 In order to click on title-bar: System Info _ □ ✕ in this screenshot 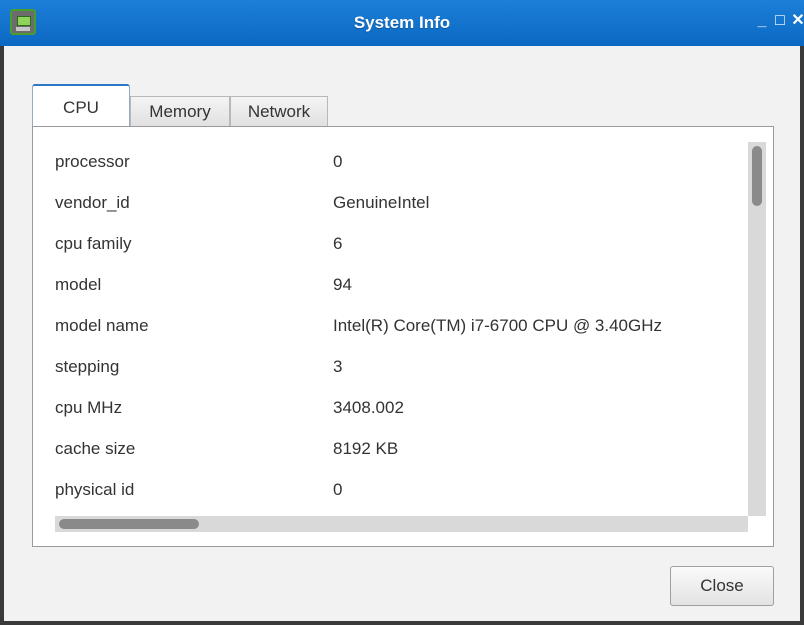, I will do `click(402, 23)`.